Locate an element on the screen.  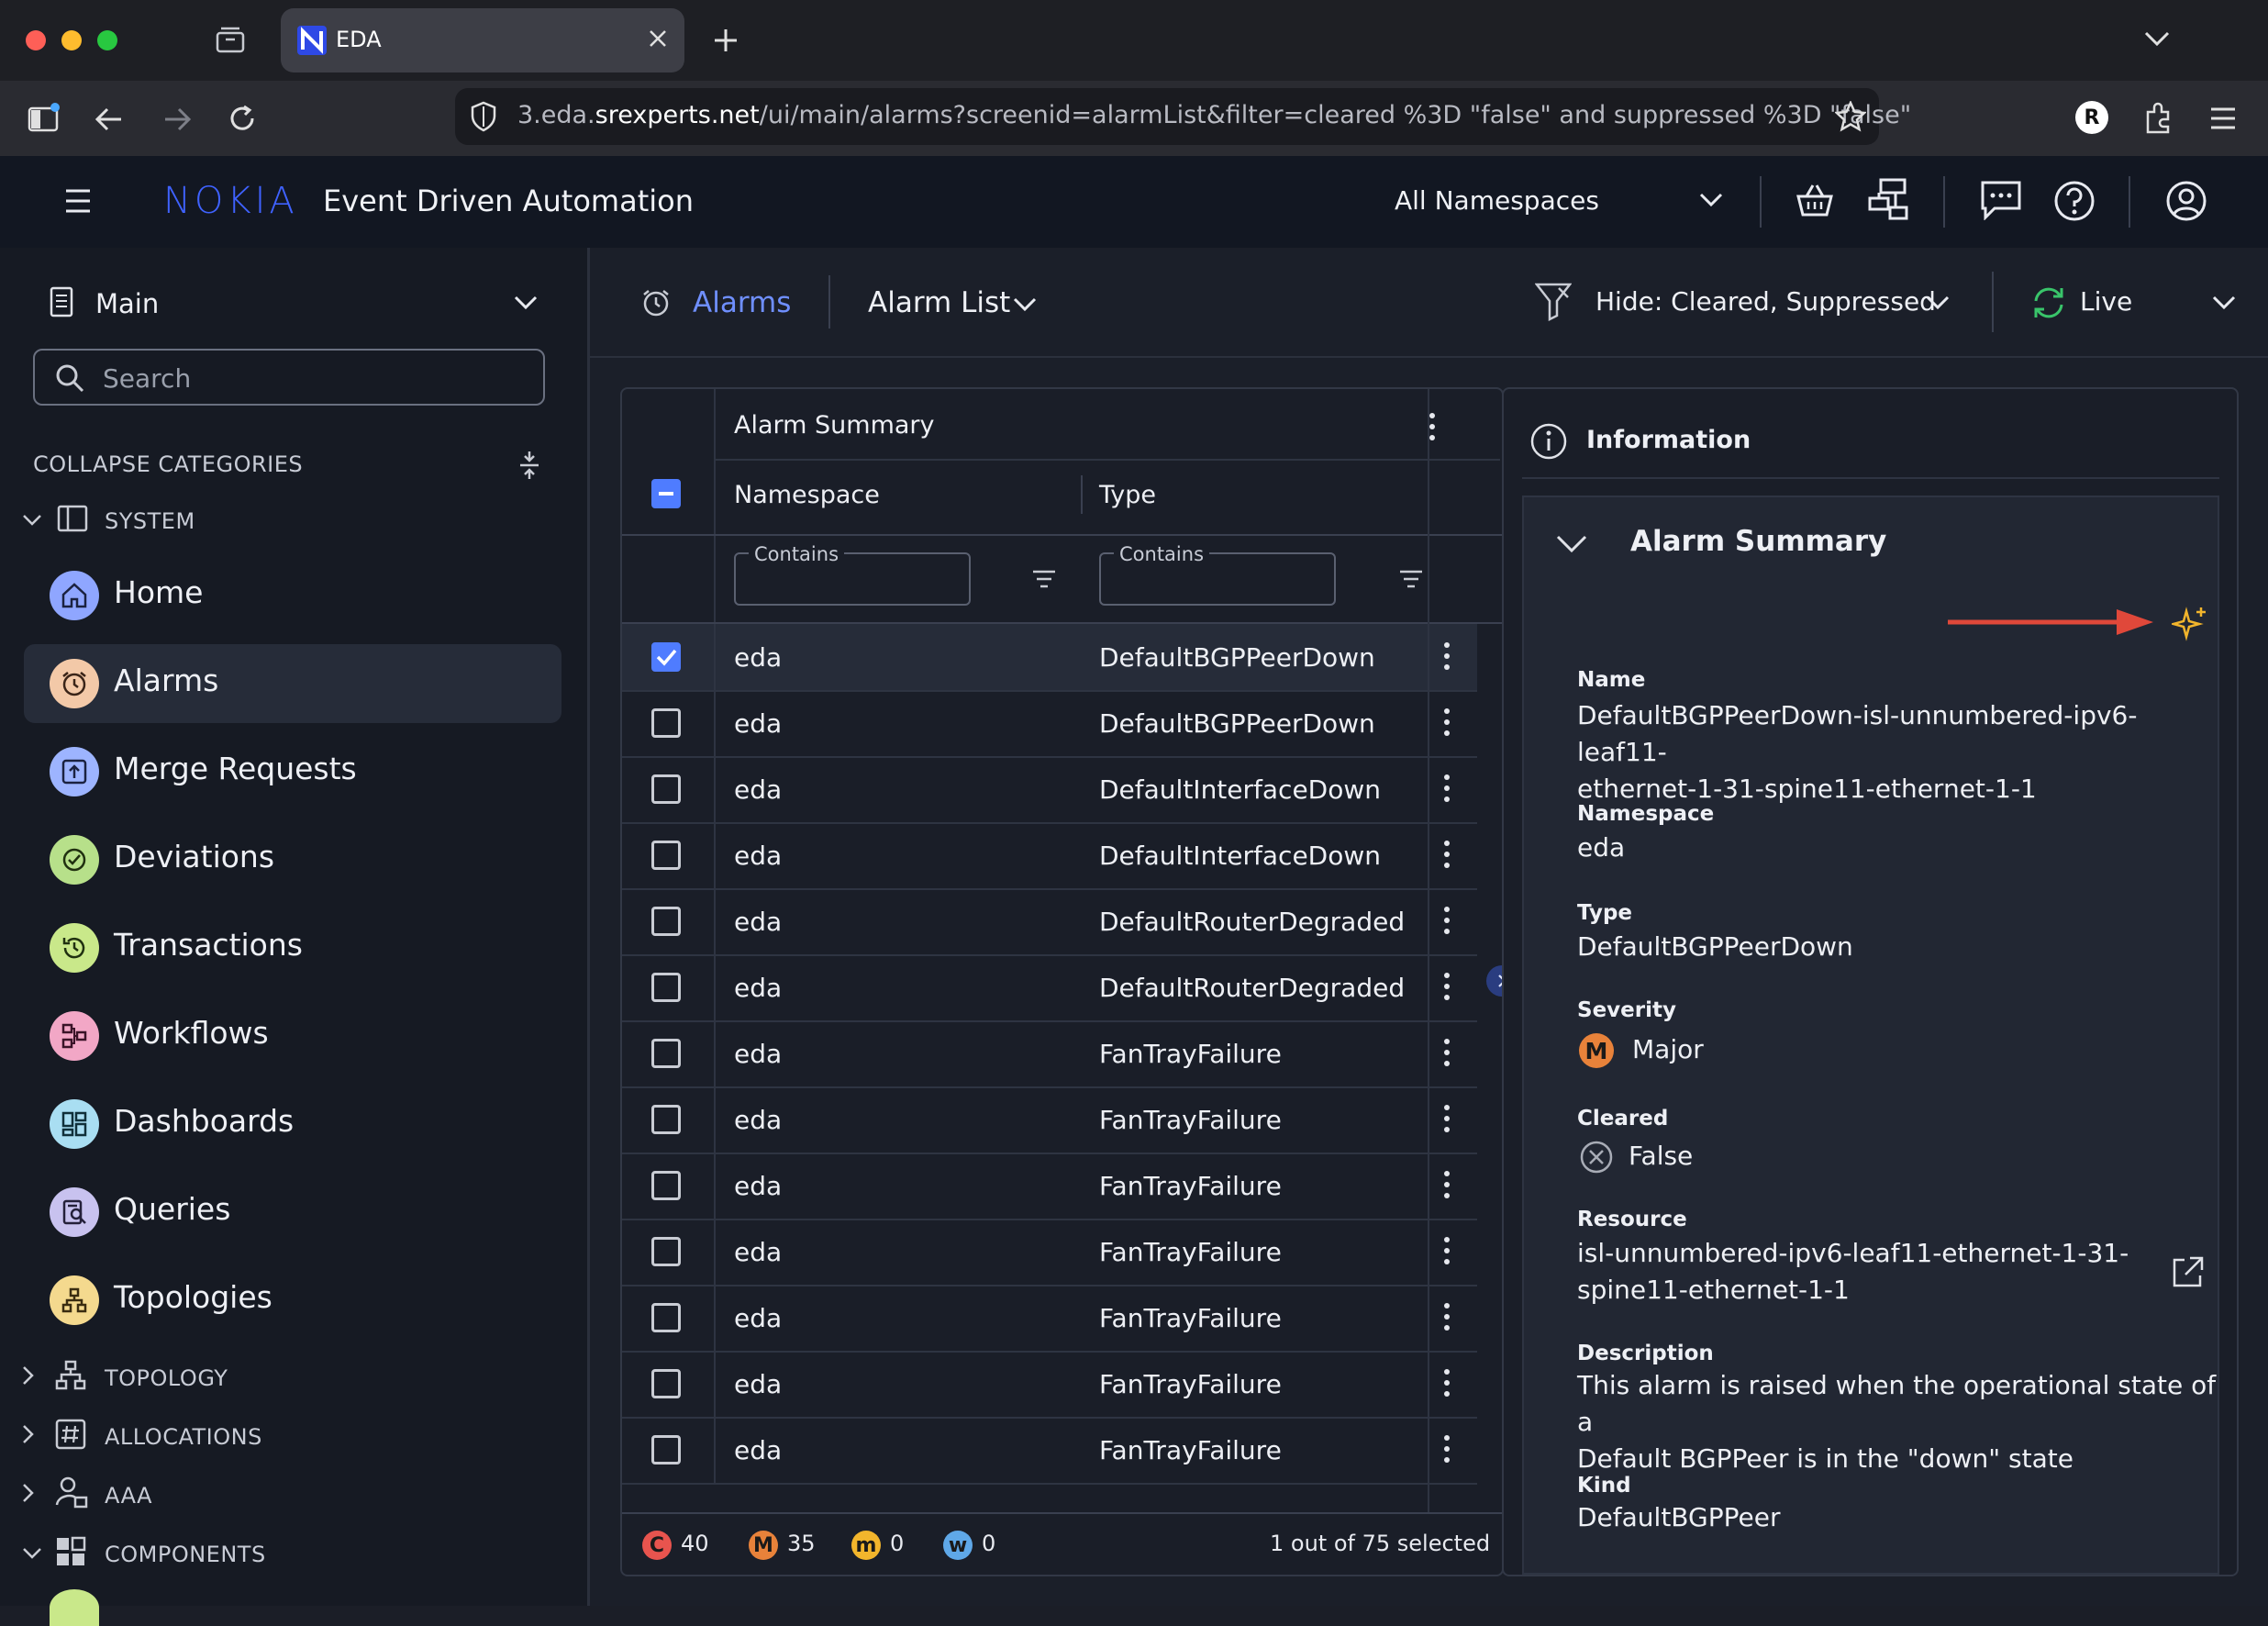
nav-queries: Queries is located at coordinates (292, 1212).